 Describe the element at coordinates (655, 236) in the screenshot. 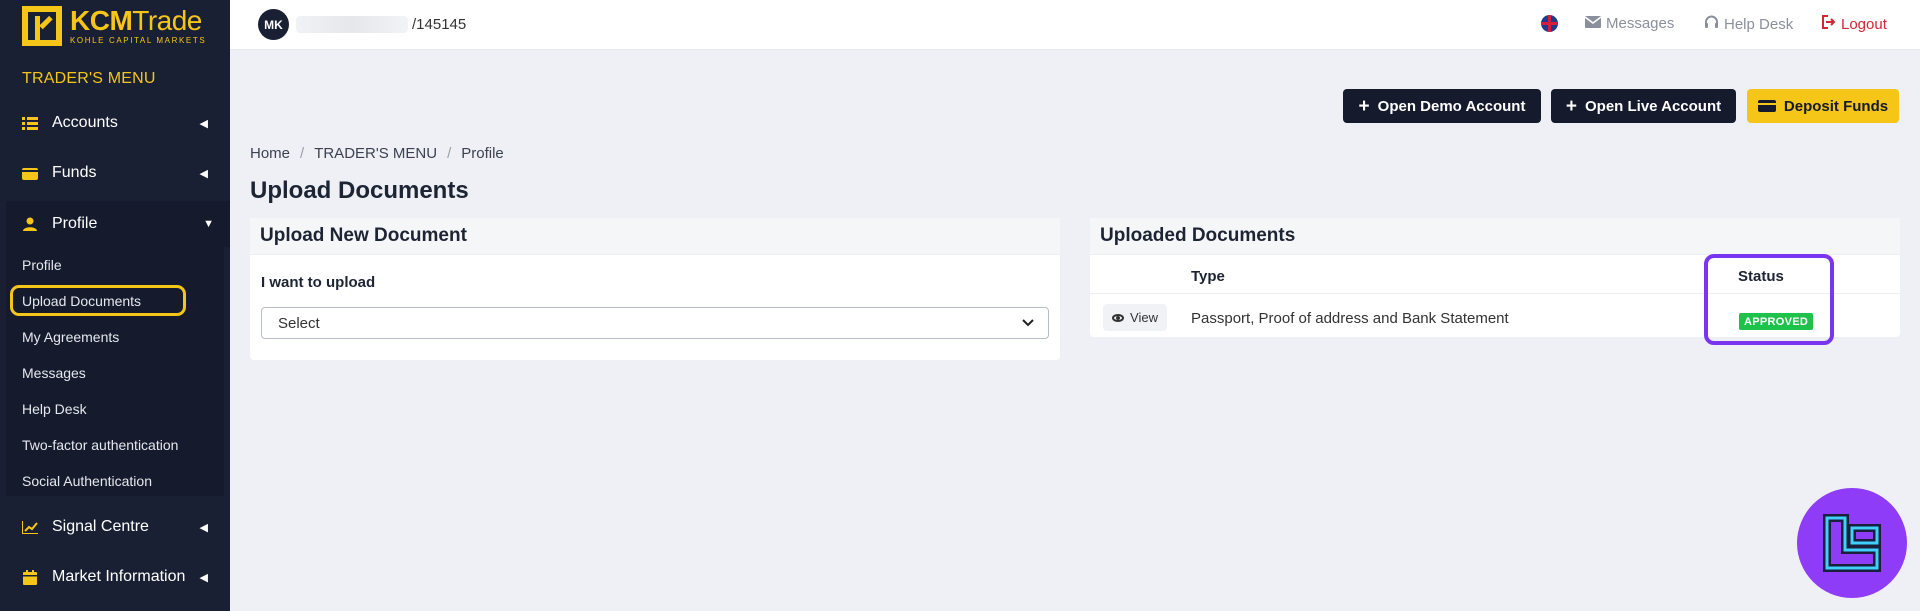

I see `upload-panel-title: Upload New Document` at that location.